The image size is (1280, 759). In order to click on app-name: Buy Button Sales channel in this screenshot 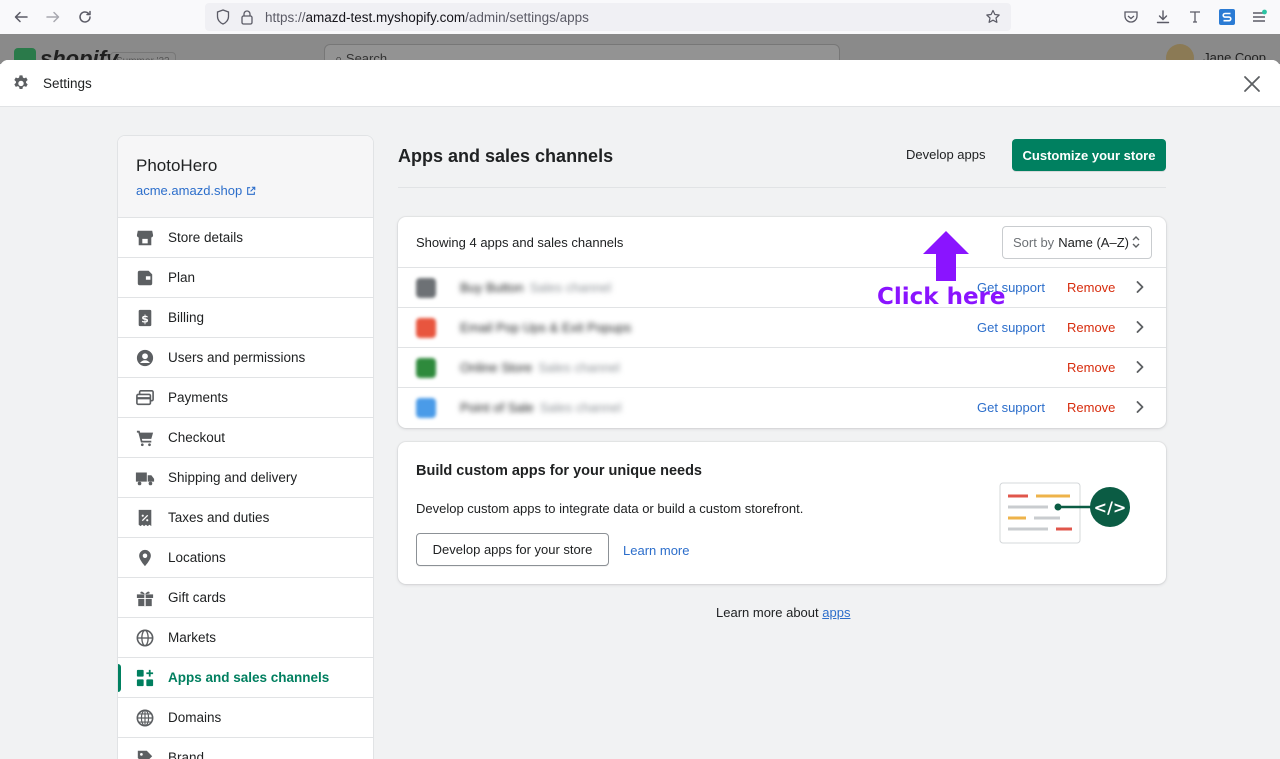, I will do `click(535, 287)`.